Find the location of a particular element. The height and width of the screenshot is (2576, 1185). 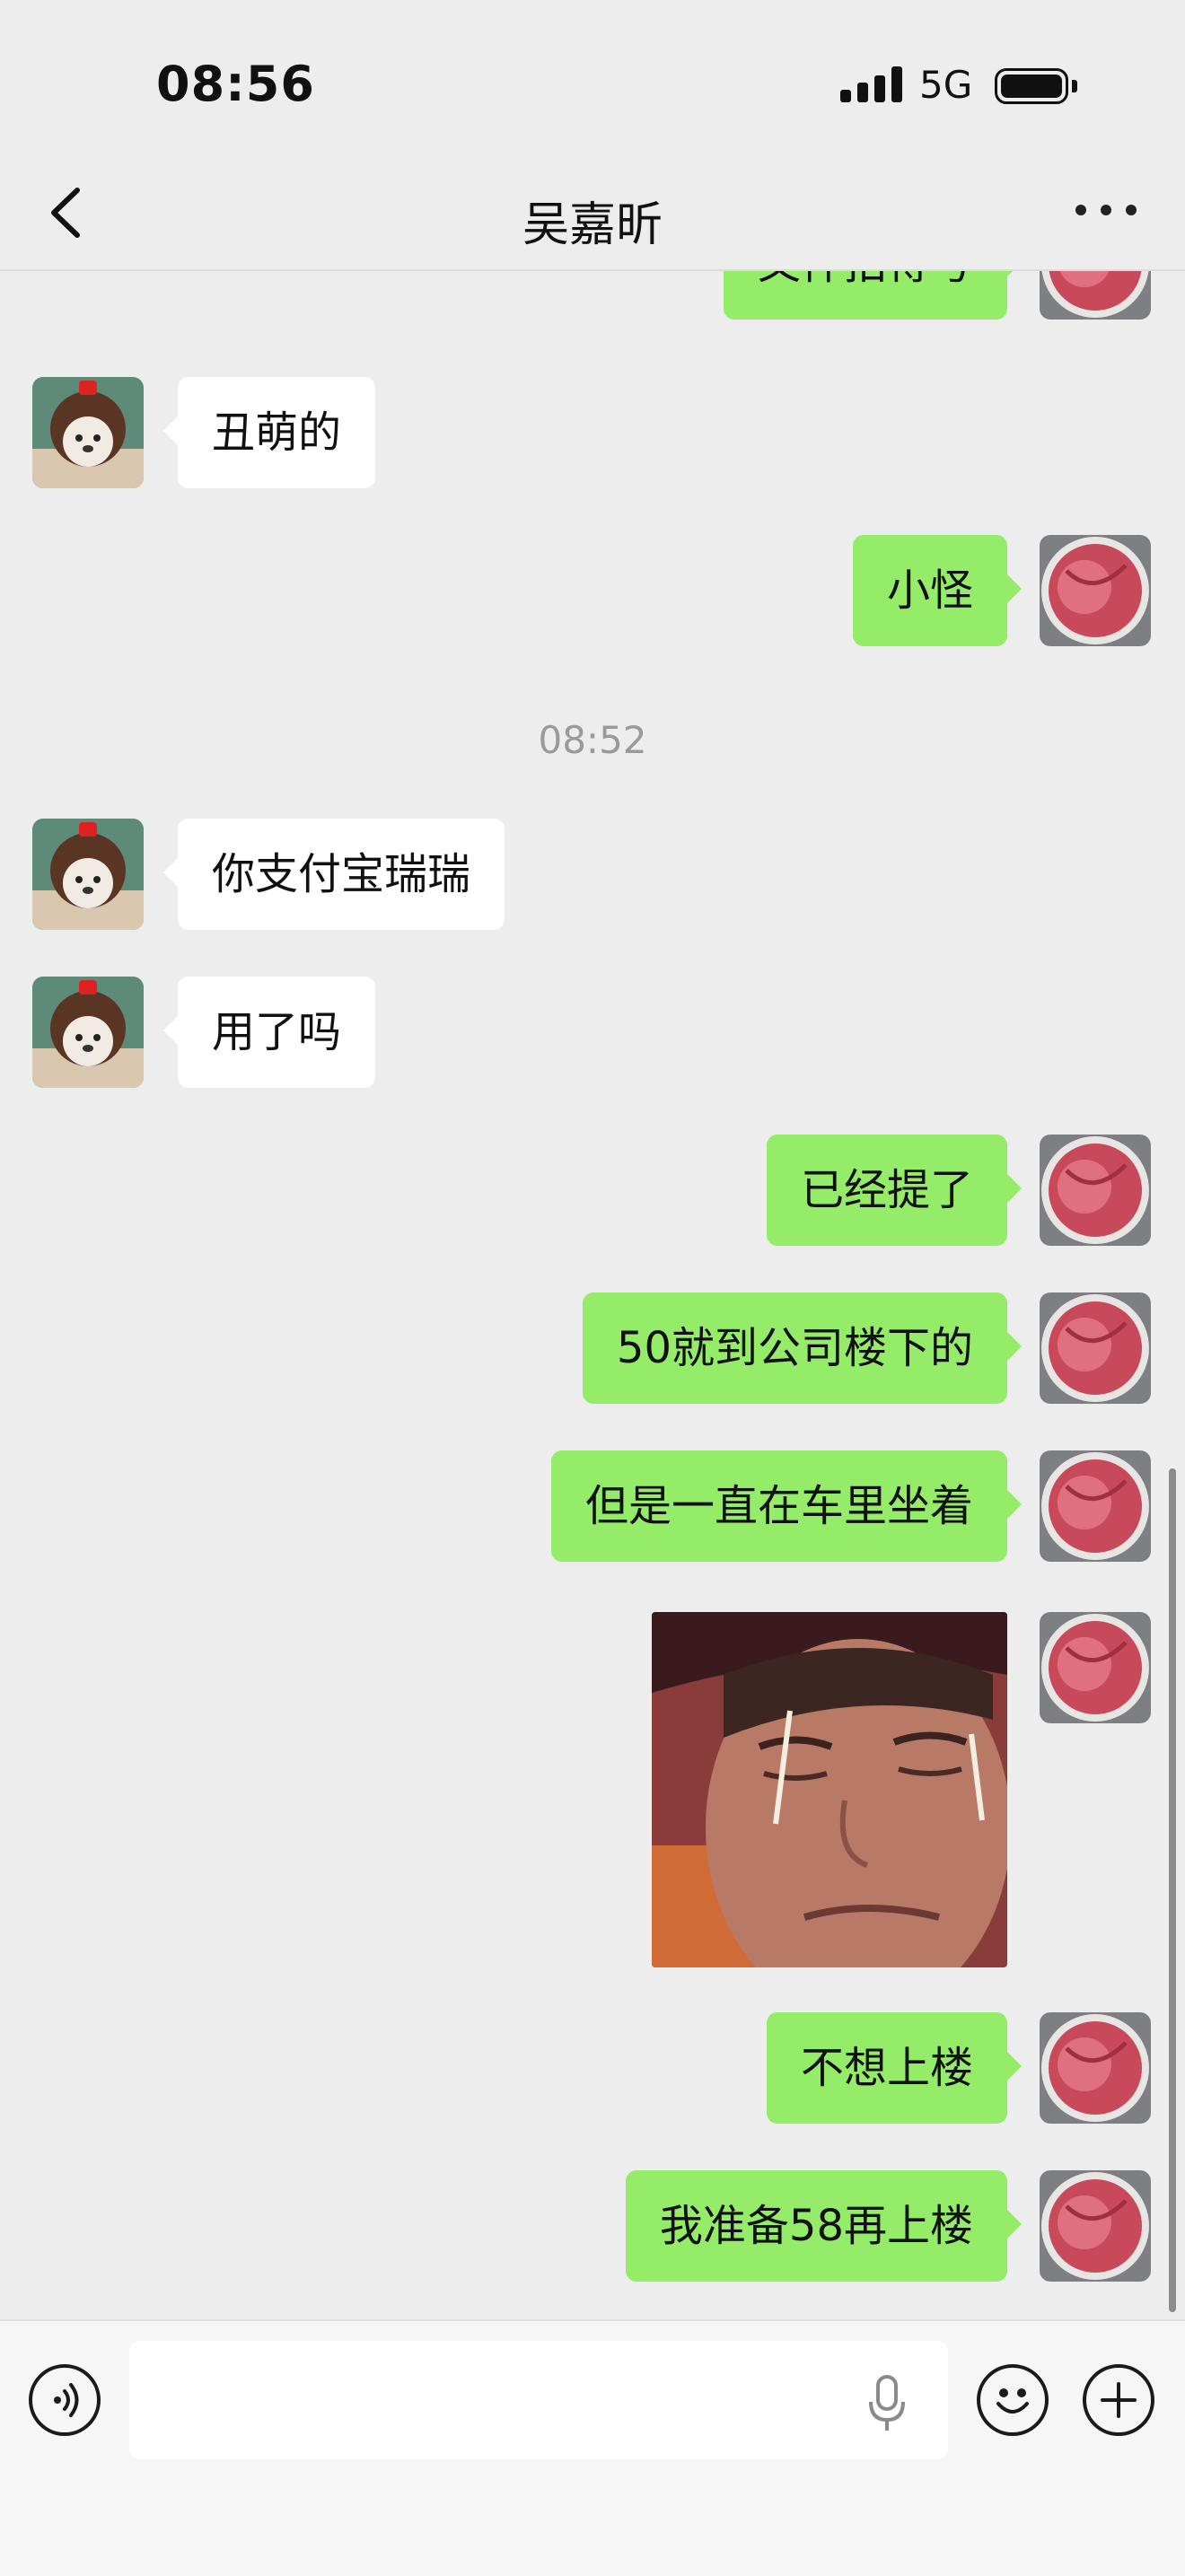

chat-header: 吴嘉昕 is located at coordinates (592, 212).